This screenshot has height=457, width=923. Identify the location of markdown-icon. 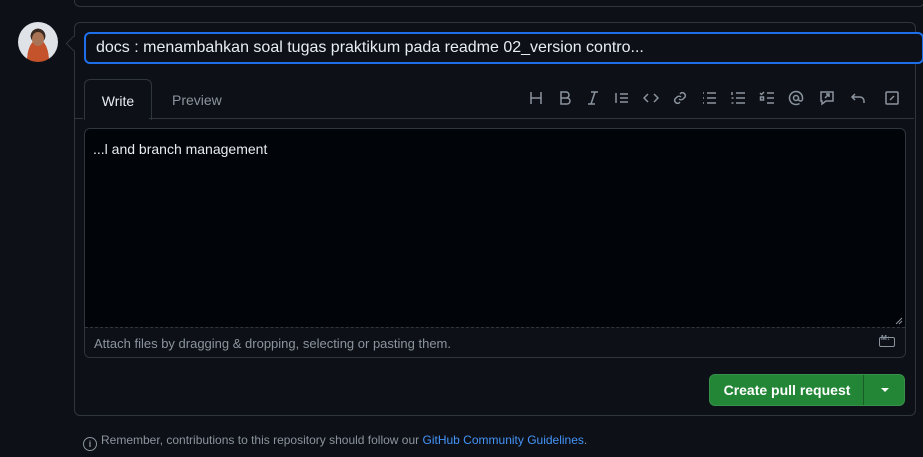
(887, 341).